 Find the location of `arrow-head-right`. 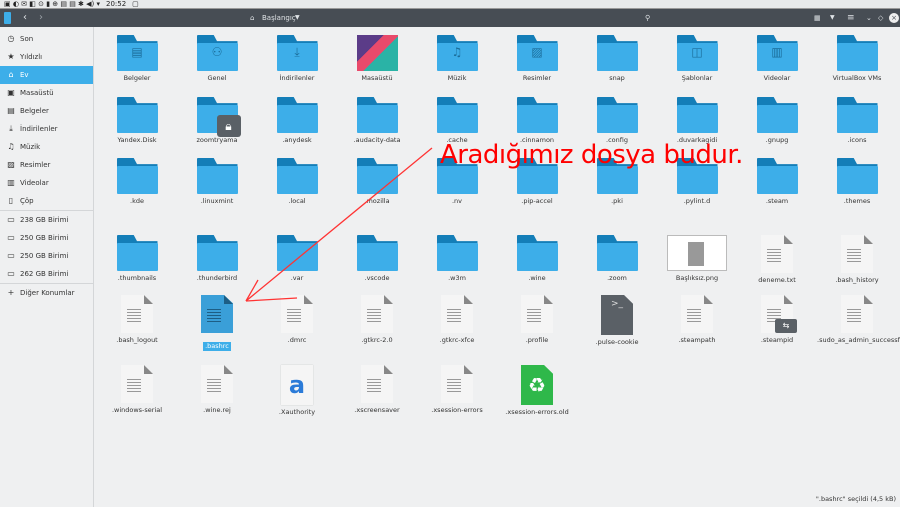

arrow-head-right is located at coordinates (271, 299).